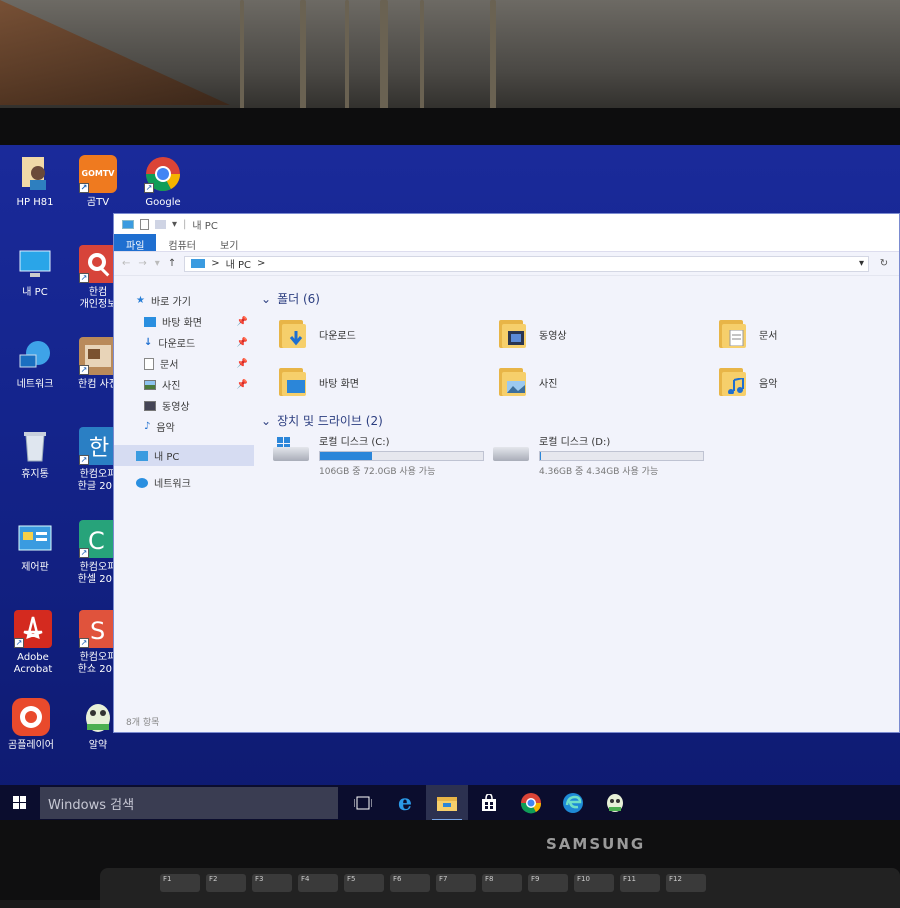 The width and height of the screenshot is (900, 908). Describe the element at coordinates (160, 224) in the screenshot. I see `new-folder-icon` at that location.